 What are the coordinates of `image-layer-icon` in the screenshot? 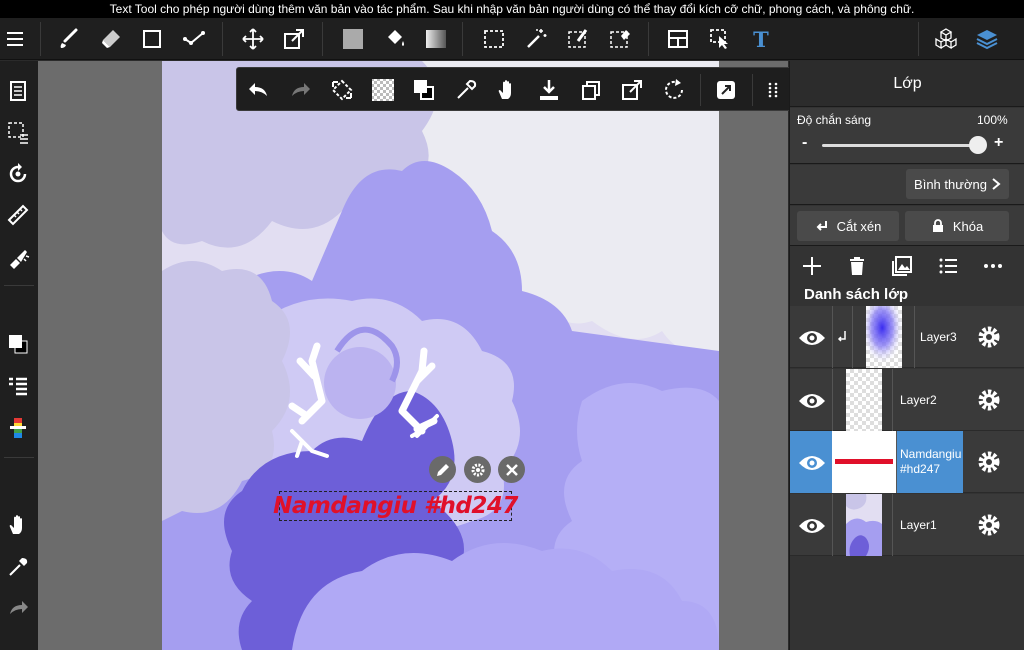 It's located at (902, 266).